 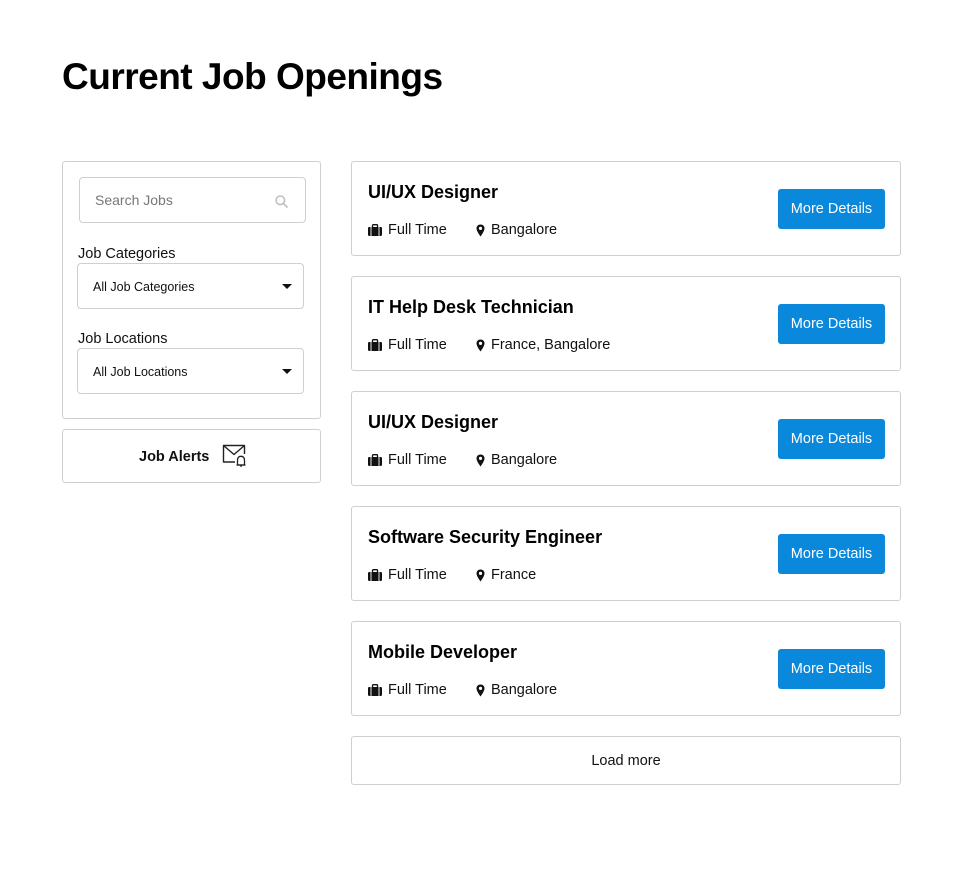 What do you see at coordinates (443, 652) in the screenshot?
I see `job-title: Mobile Developer` at bounding box center [443, 652].